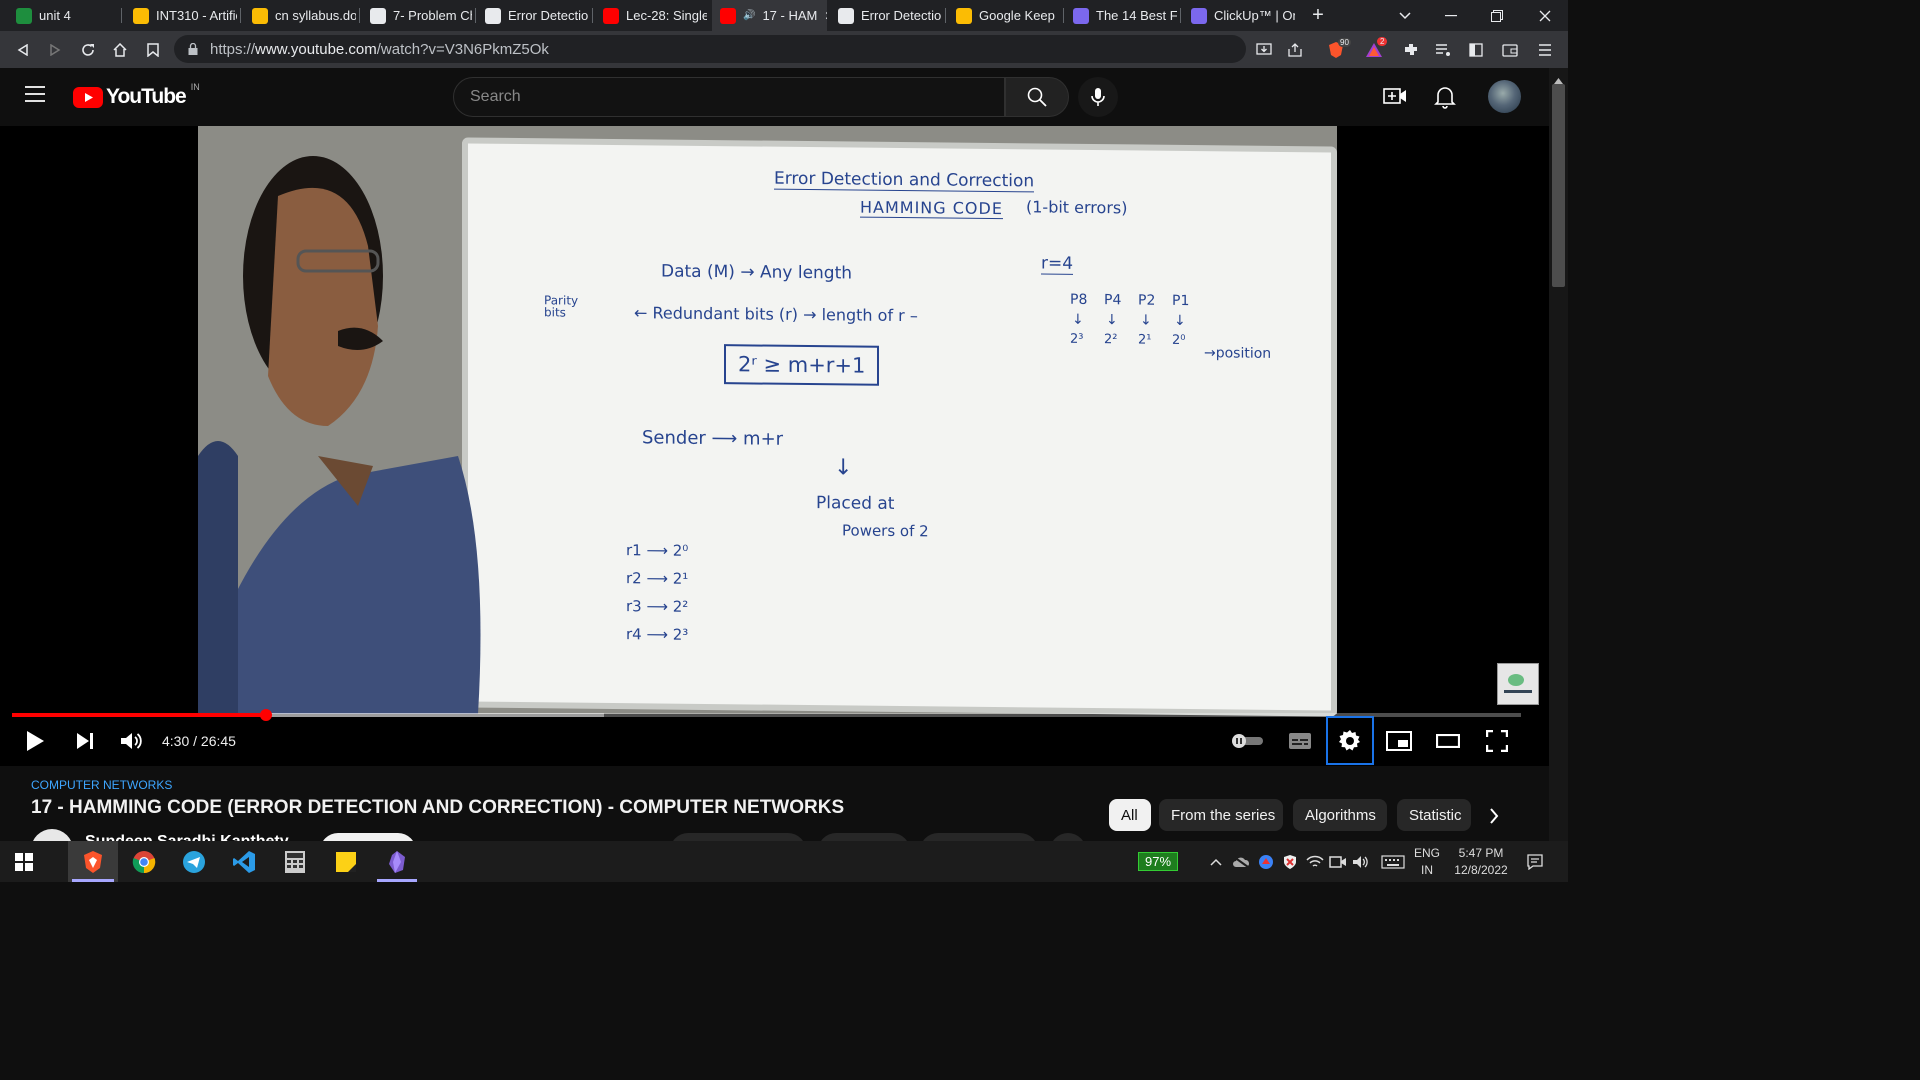  What do you see at coordinates (728, 15) in the screenshot?
I see `youtube-icon` at bounding box center [728, 15].